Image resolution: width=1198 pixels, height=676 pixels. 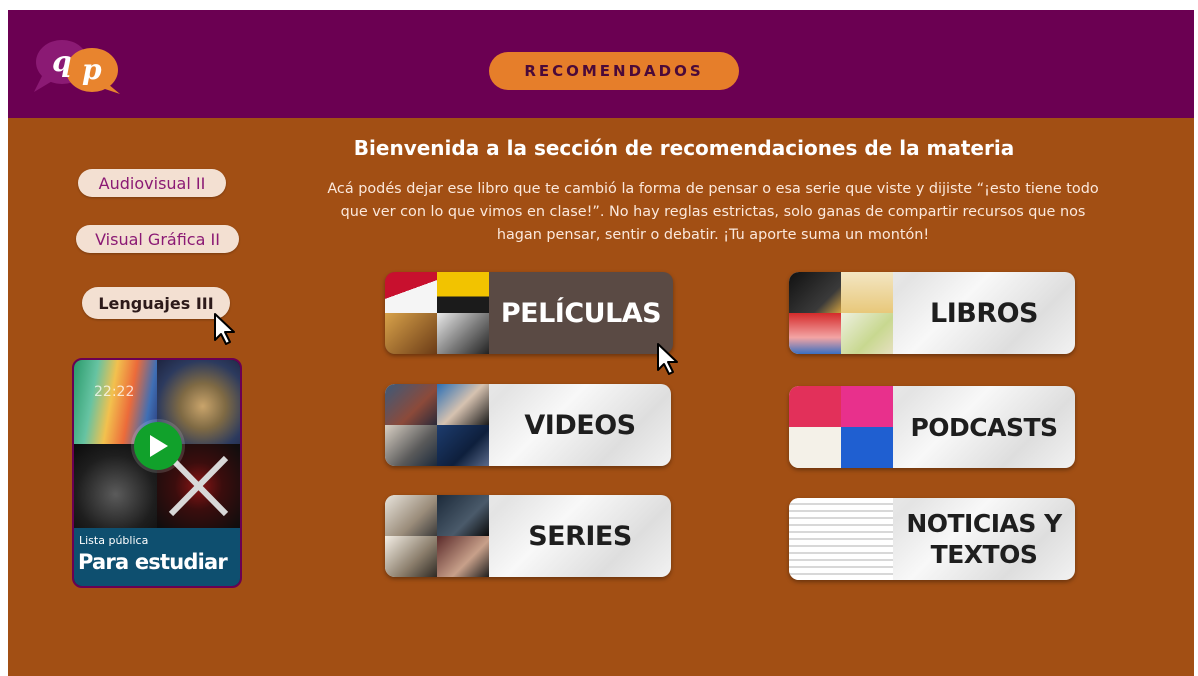 I want to click on libros-label: LIBROS, so click(x=984, y=313).